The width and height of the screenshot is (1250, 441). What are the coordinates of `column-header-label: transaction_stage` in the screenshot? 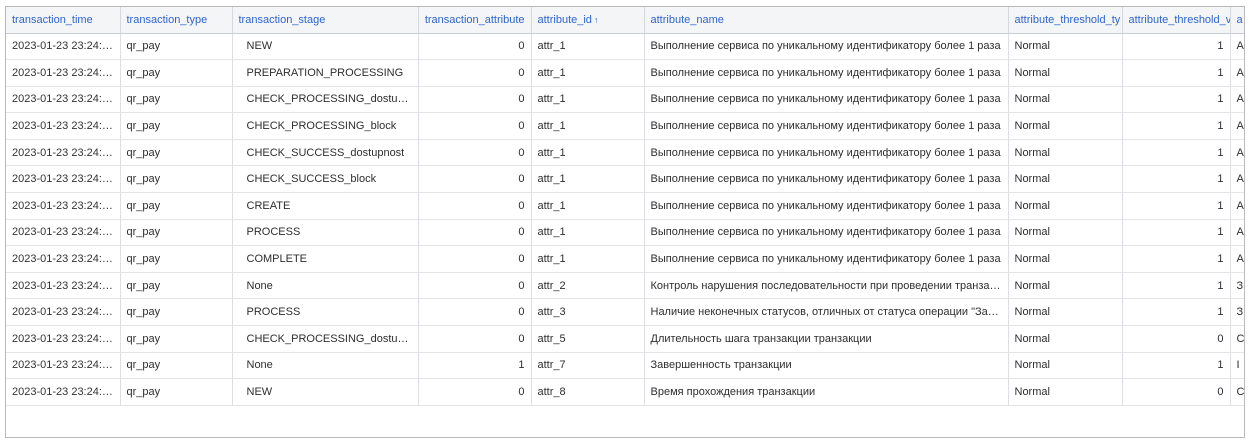 It's located at (282, 19).